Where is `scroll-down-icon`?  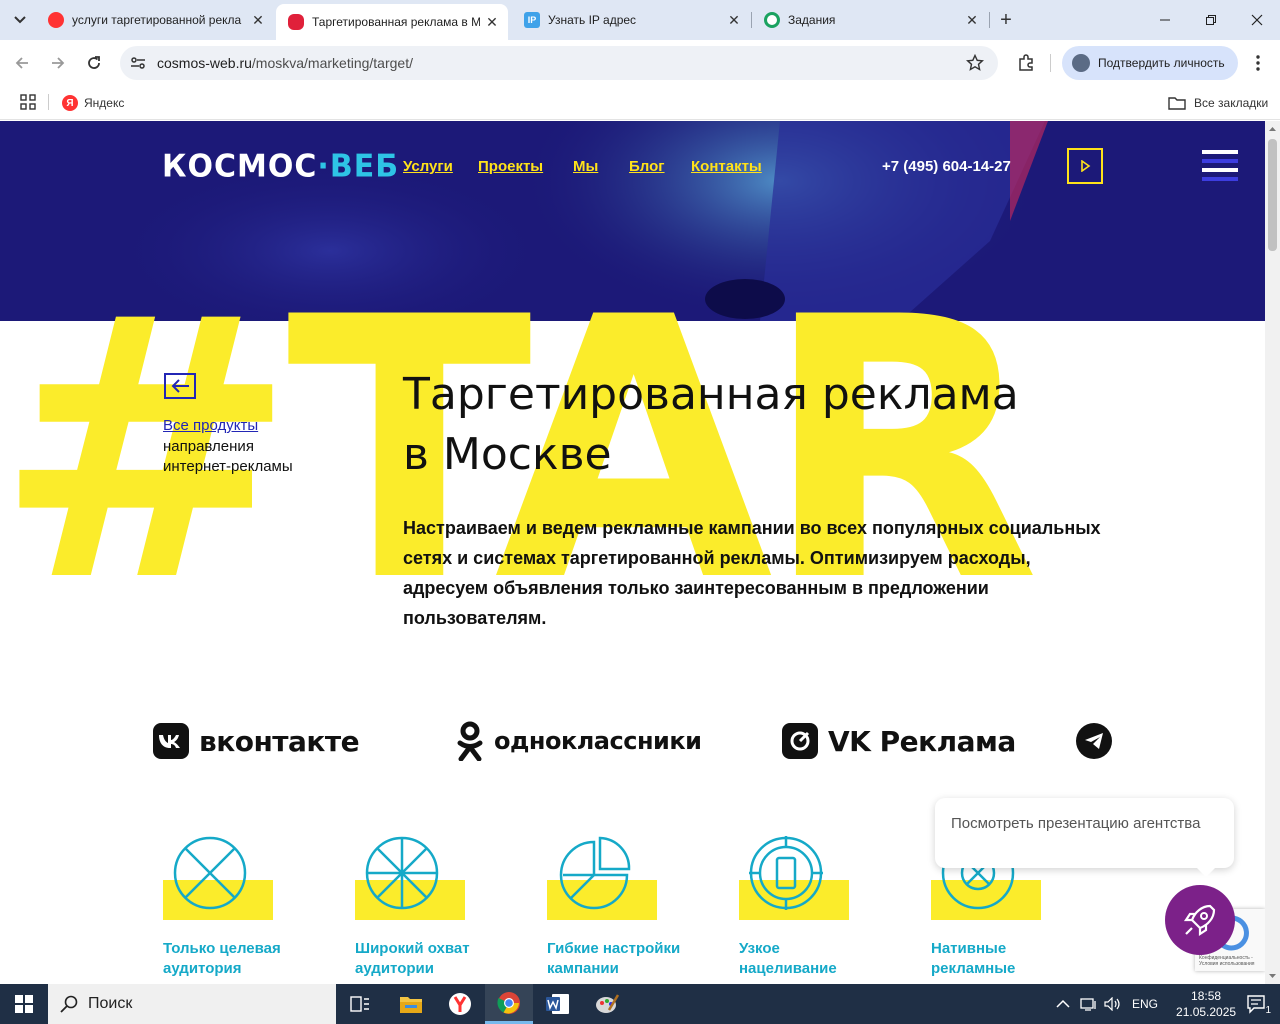
scroll-down-icon is located at coordinates (1272, 976).